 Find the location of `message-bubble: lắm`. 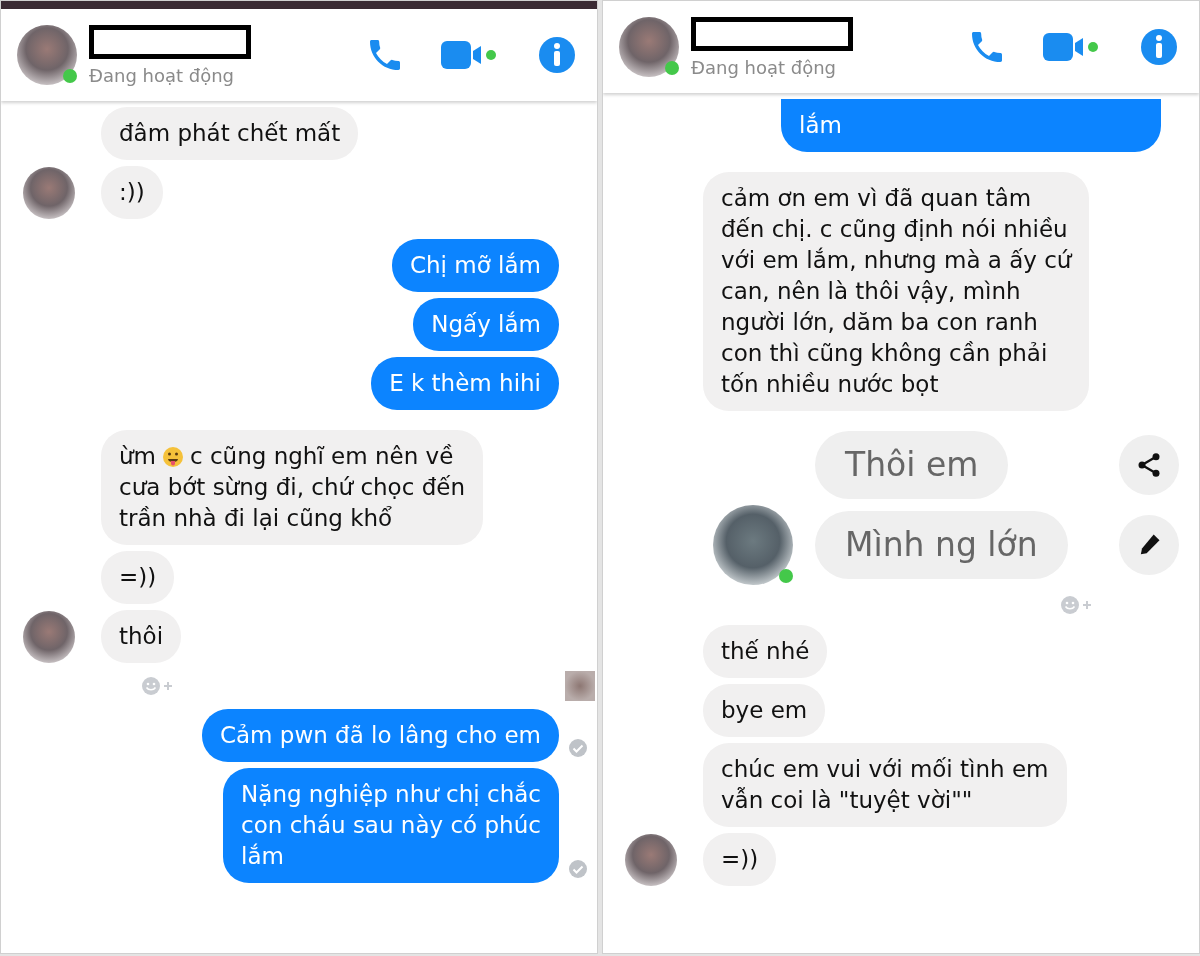

message-bubble: lắm is located at coordinates (971, 125).